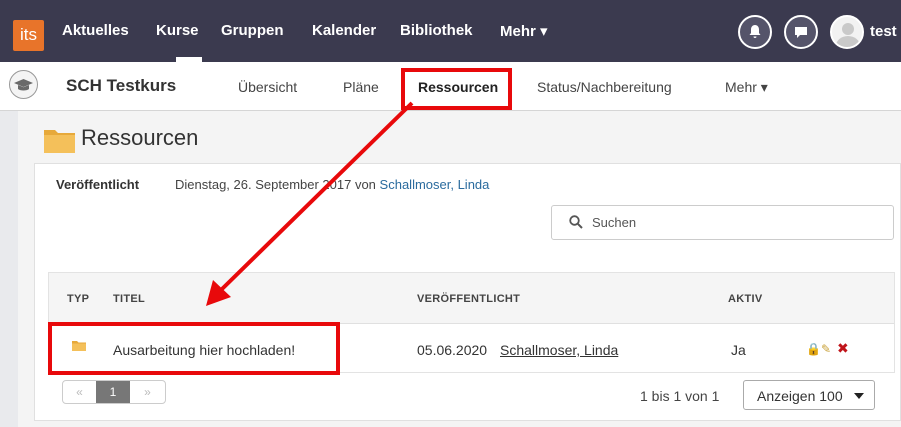 The width and height of the screenshot is (901, 427). What do you see at coordinates (310, 203) in the screenshot?
I see `annotation-arrow` at bounding box center [310, 203].